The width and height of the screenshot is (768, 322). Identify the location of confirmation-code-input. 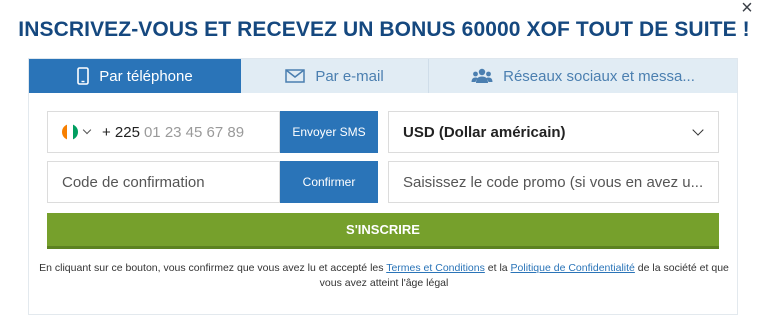
(163, 182).